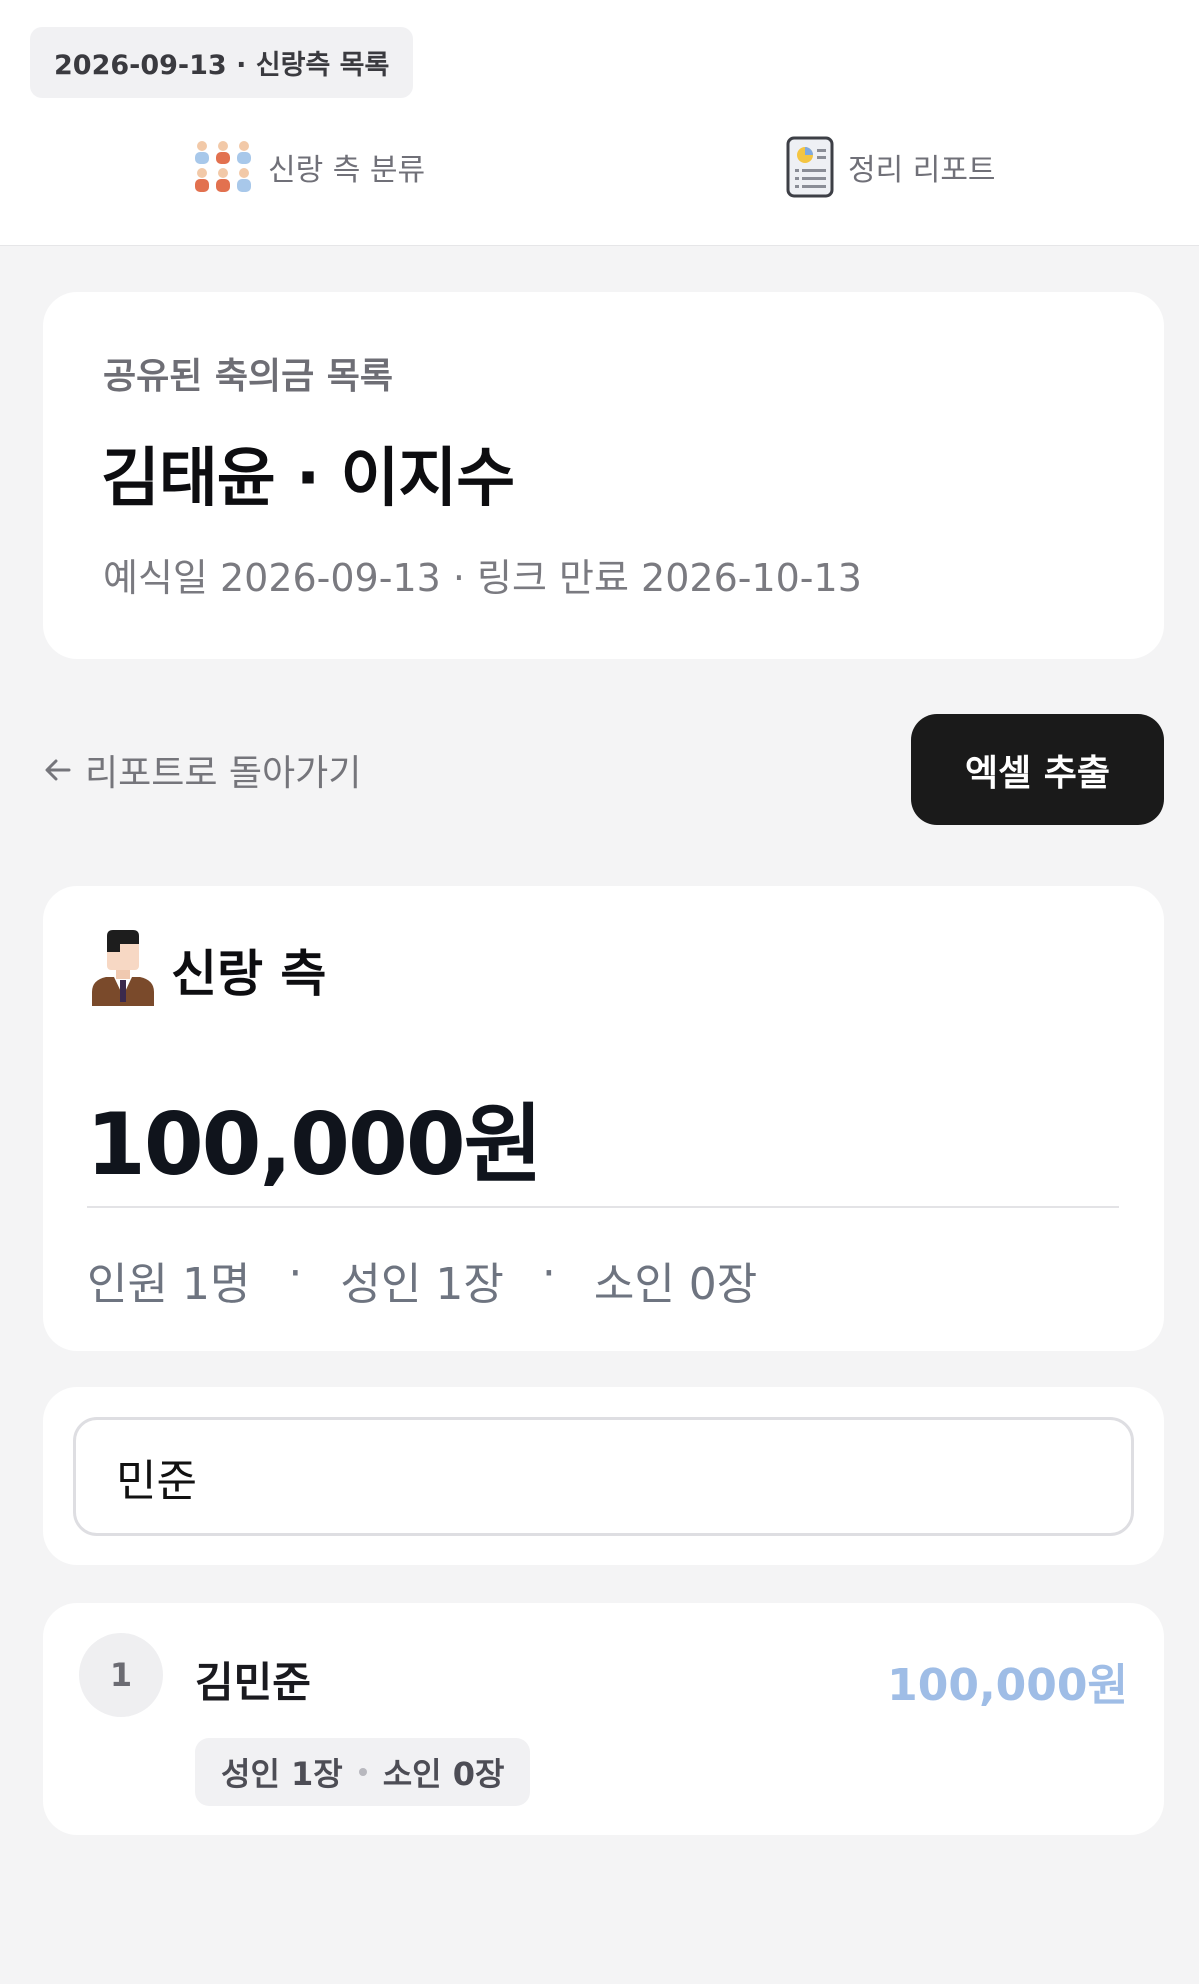  I want to click on adult-ticket-count: 성인 1장, so click(422, 1284).